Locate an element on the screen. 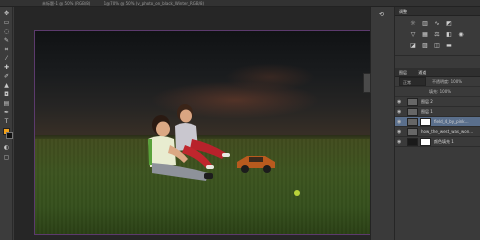 The height and width of the screenshot is (240, 480). fill-controls: 填充: 100% is located at coordinates (437, 92).